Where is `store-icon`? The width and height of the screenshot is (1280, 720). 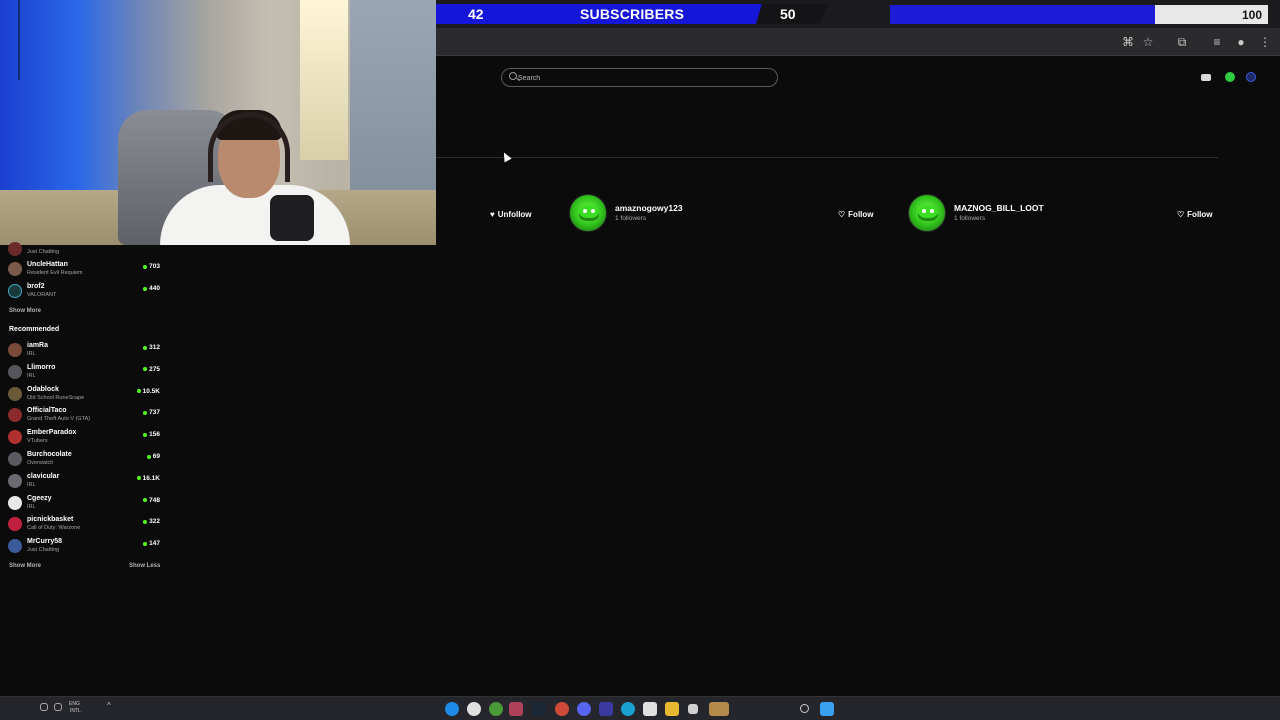
store-icon is located at coordinates (650, 709).